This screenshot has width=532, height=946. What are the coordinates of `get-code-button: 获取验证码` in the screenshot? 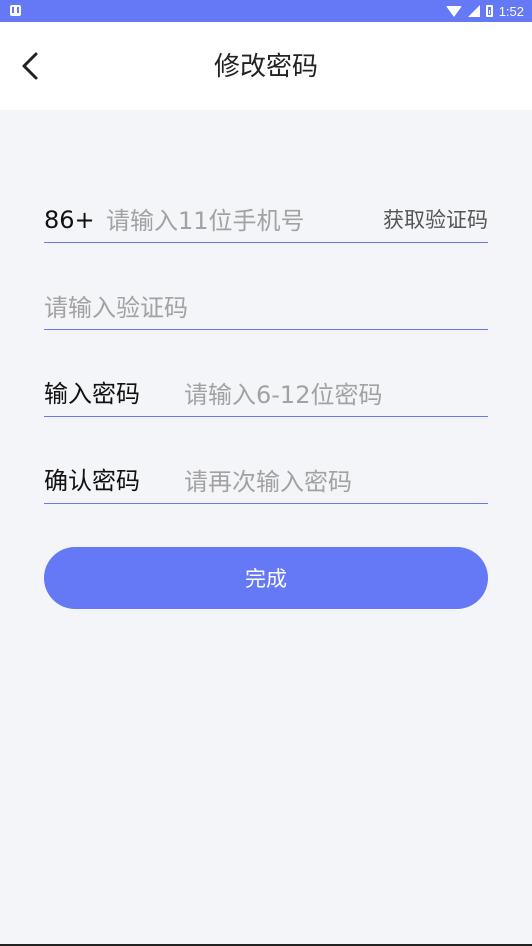 It's located at (435, 220).